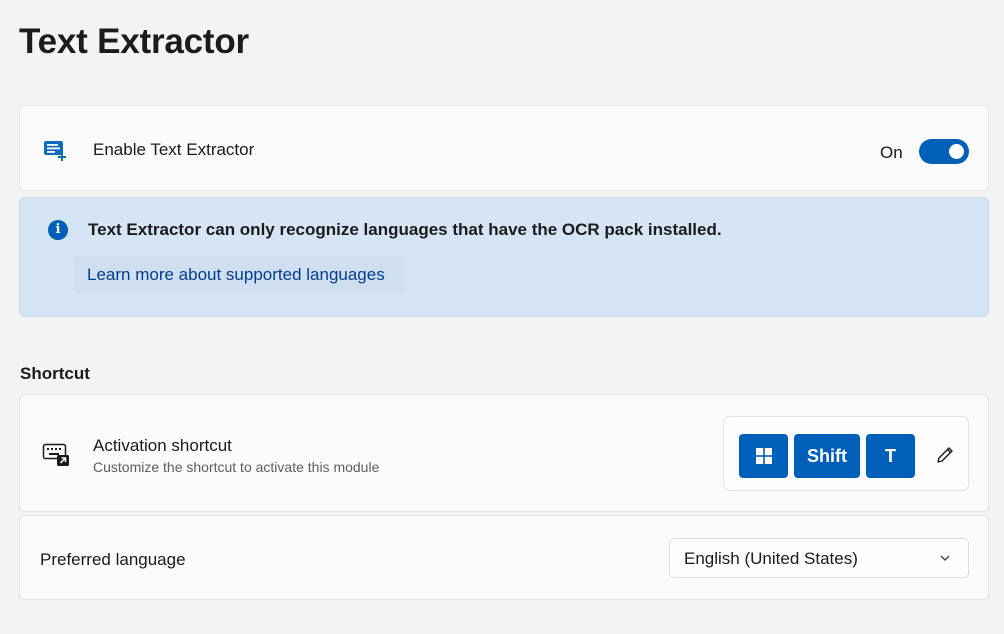 The width and height of the screenshot is (1004, 634). I want to click on enable-toggle, so click(944, 151).